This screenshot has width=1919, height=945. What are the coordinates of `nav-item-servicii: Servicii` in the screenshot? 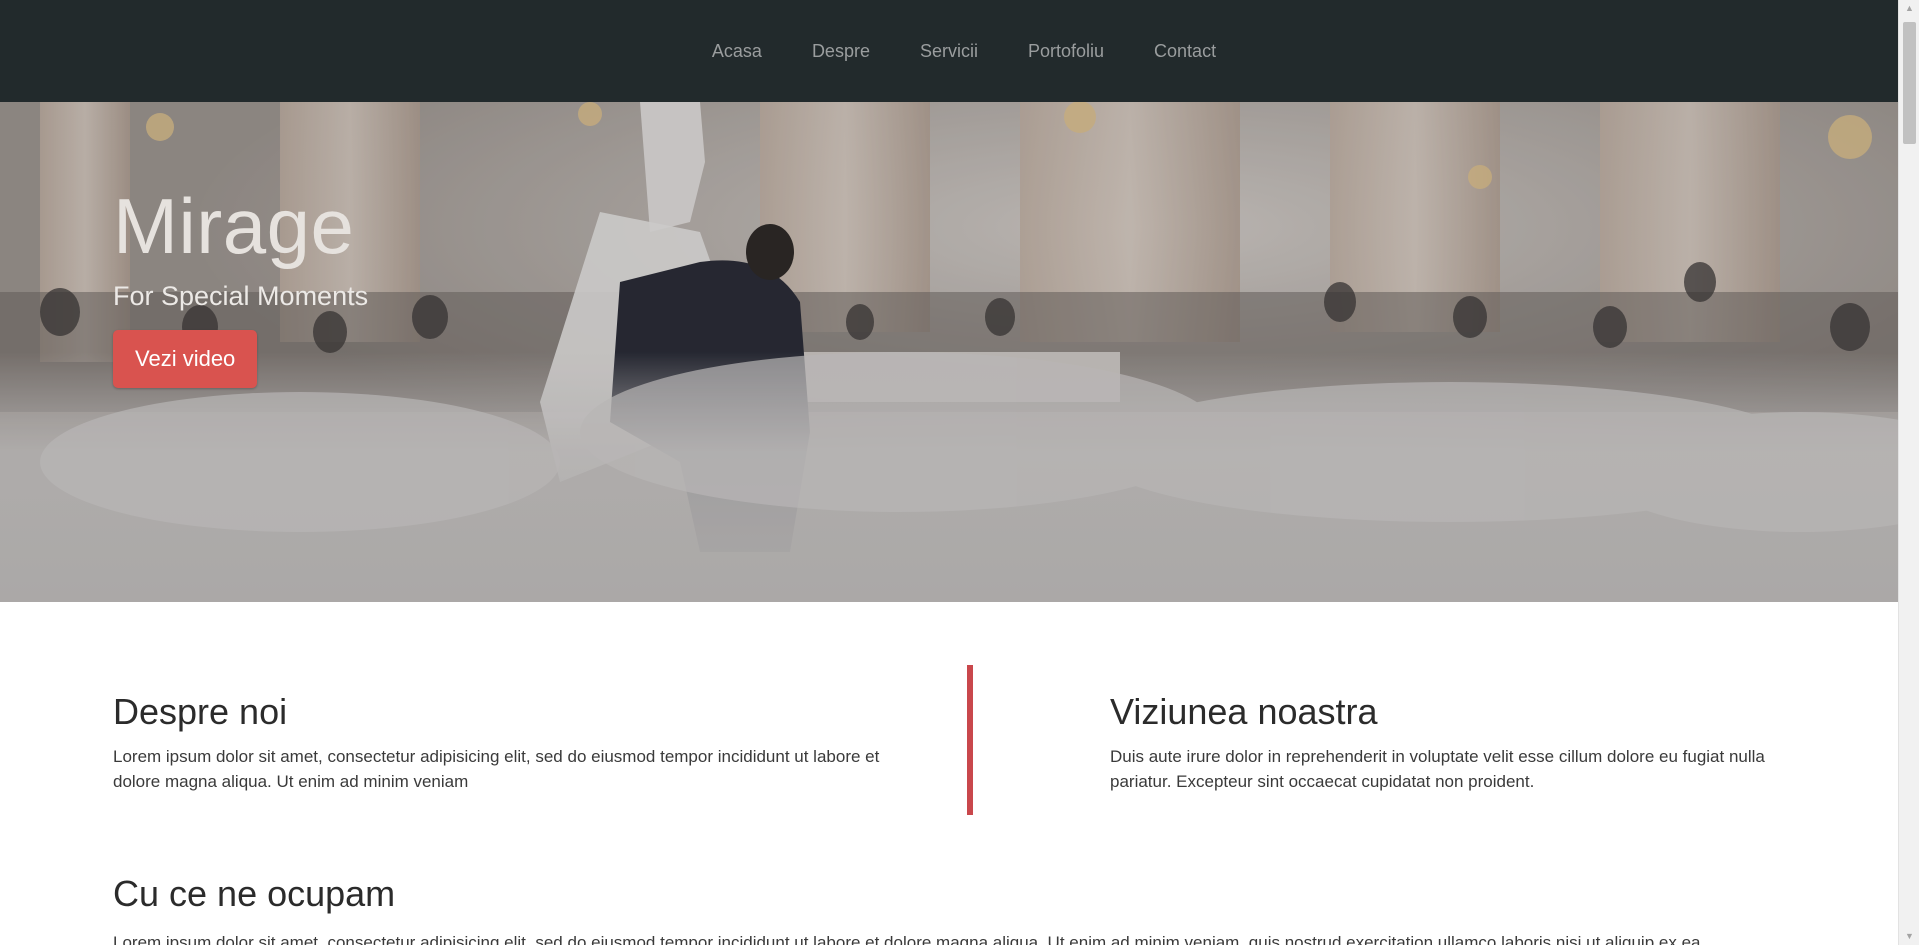 It's located at (949, 51).